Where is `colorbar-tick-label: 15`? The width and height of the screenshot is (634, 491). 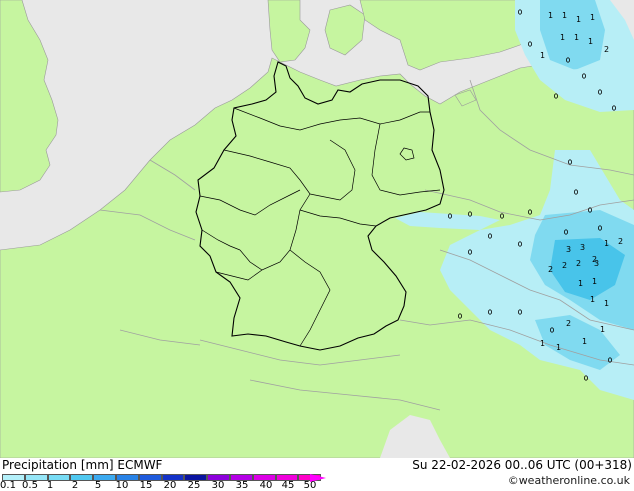
colorbar-tick-label: 15 is located at coordinates (146, 485).